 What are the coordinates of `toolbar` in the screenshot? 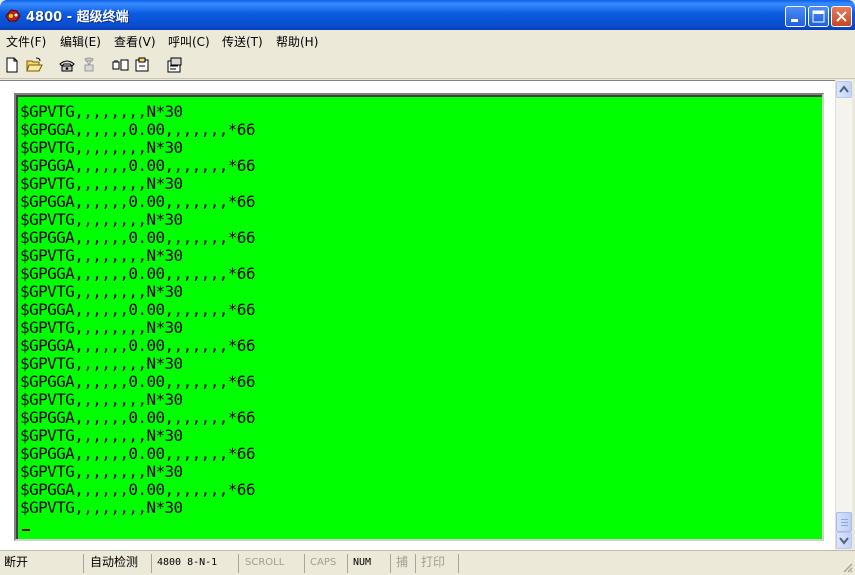 It's located at (427, 65).